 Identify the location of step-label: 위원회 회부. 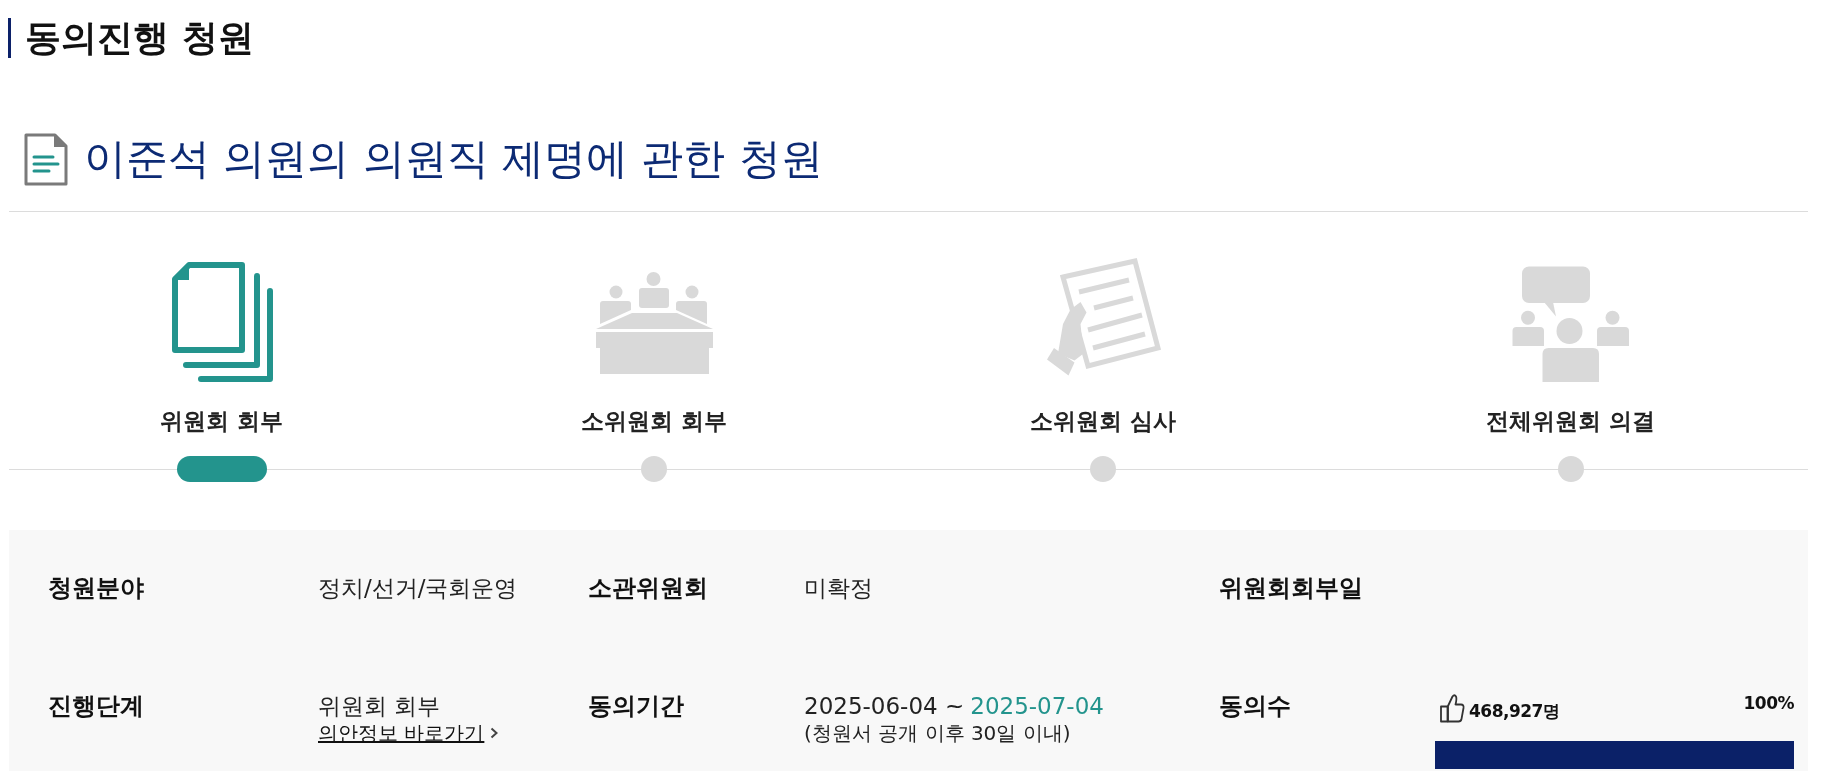
(222, 421).